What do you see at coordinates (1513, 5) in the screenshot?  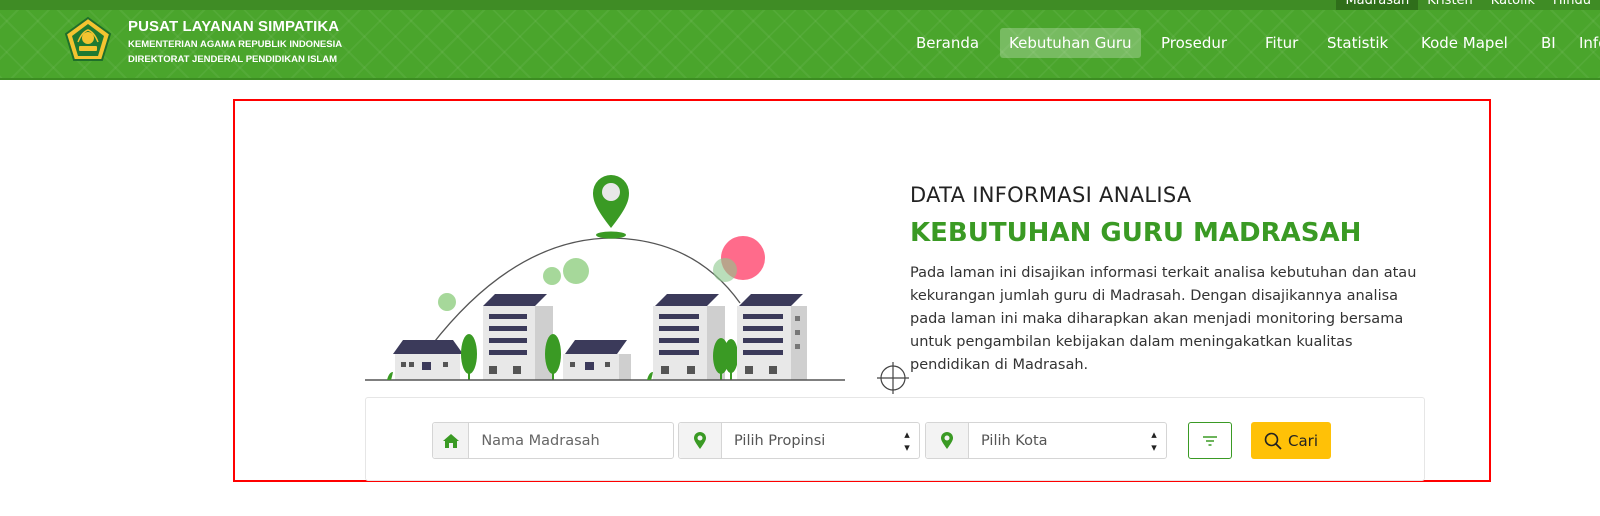 I see `tab-katolik: Katolik` at bounding box center [1513, 5].